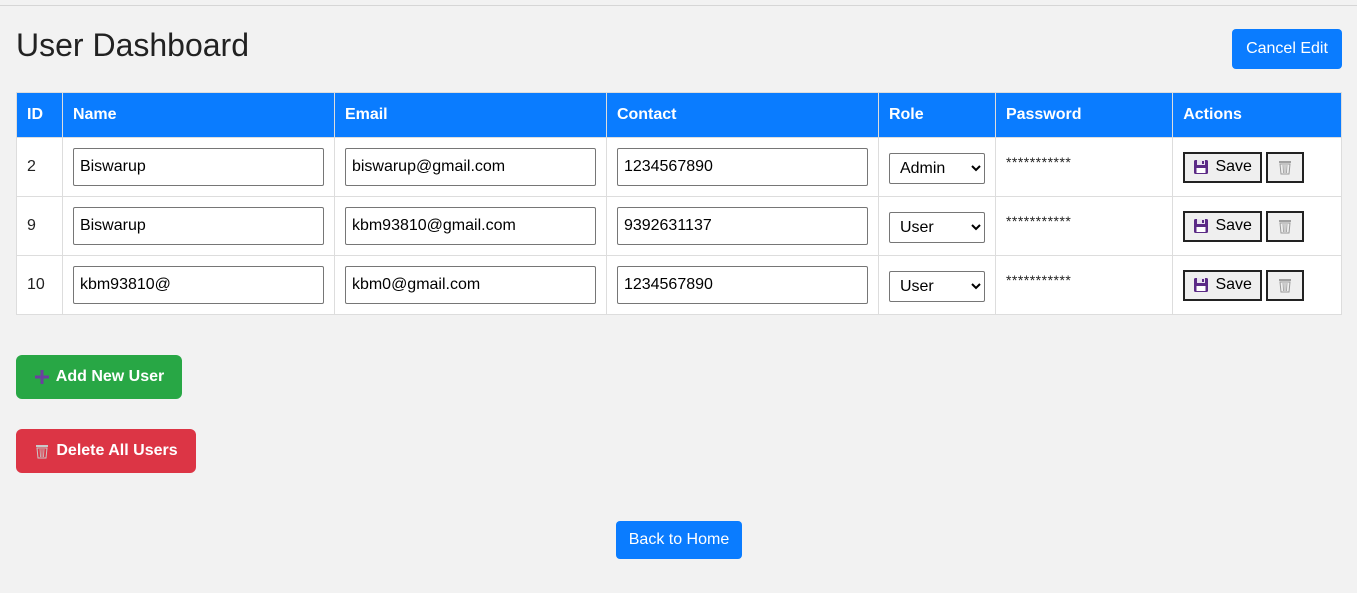 This screenshot has width=1357, height=593. What do you see at coordinates (39, 226) in the screenshot?
I see `cell-id: 9` at bounding box center [39, 226].